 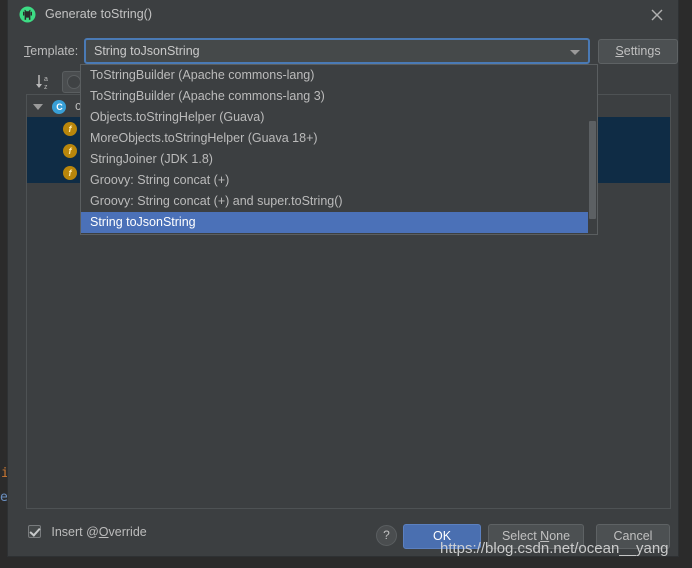 I want to click on template-combobox: String toJsonString, so click(x=337, y=51).